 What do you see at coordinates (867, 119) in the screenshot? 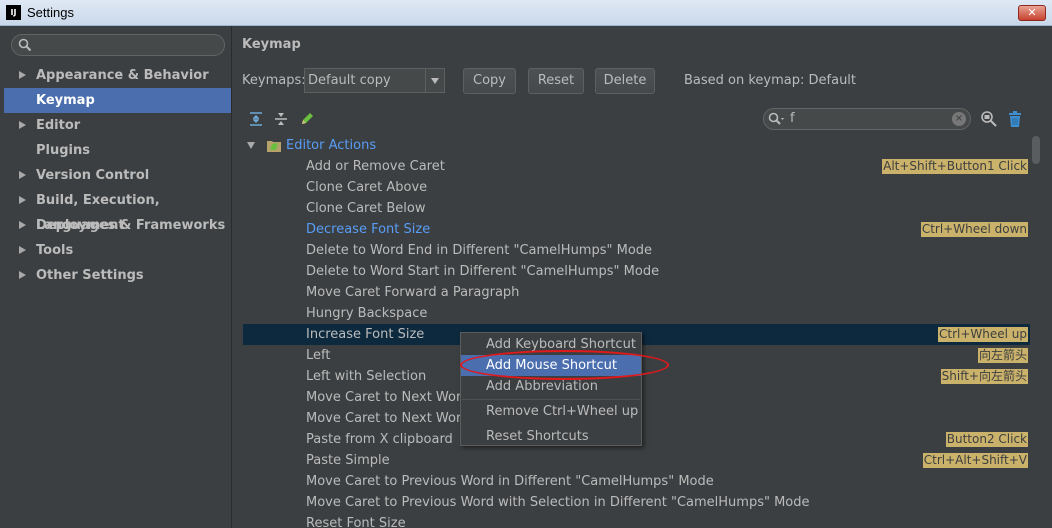
I see `keymap-filter-input: f ×` at bounding box center [867, 119].